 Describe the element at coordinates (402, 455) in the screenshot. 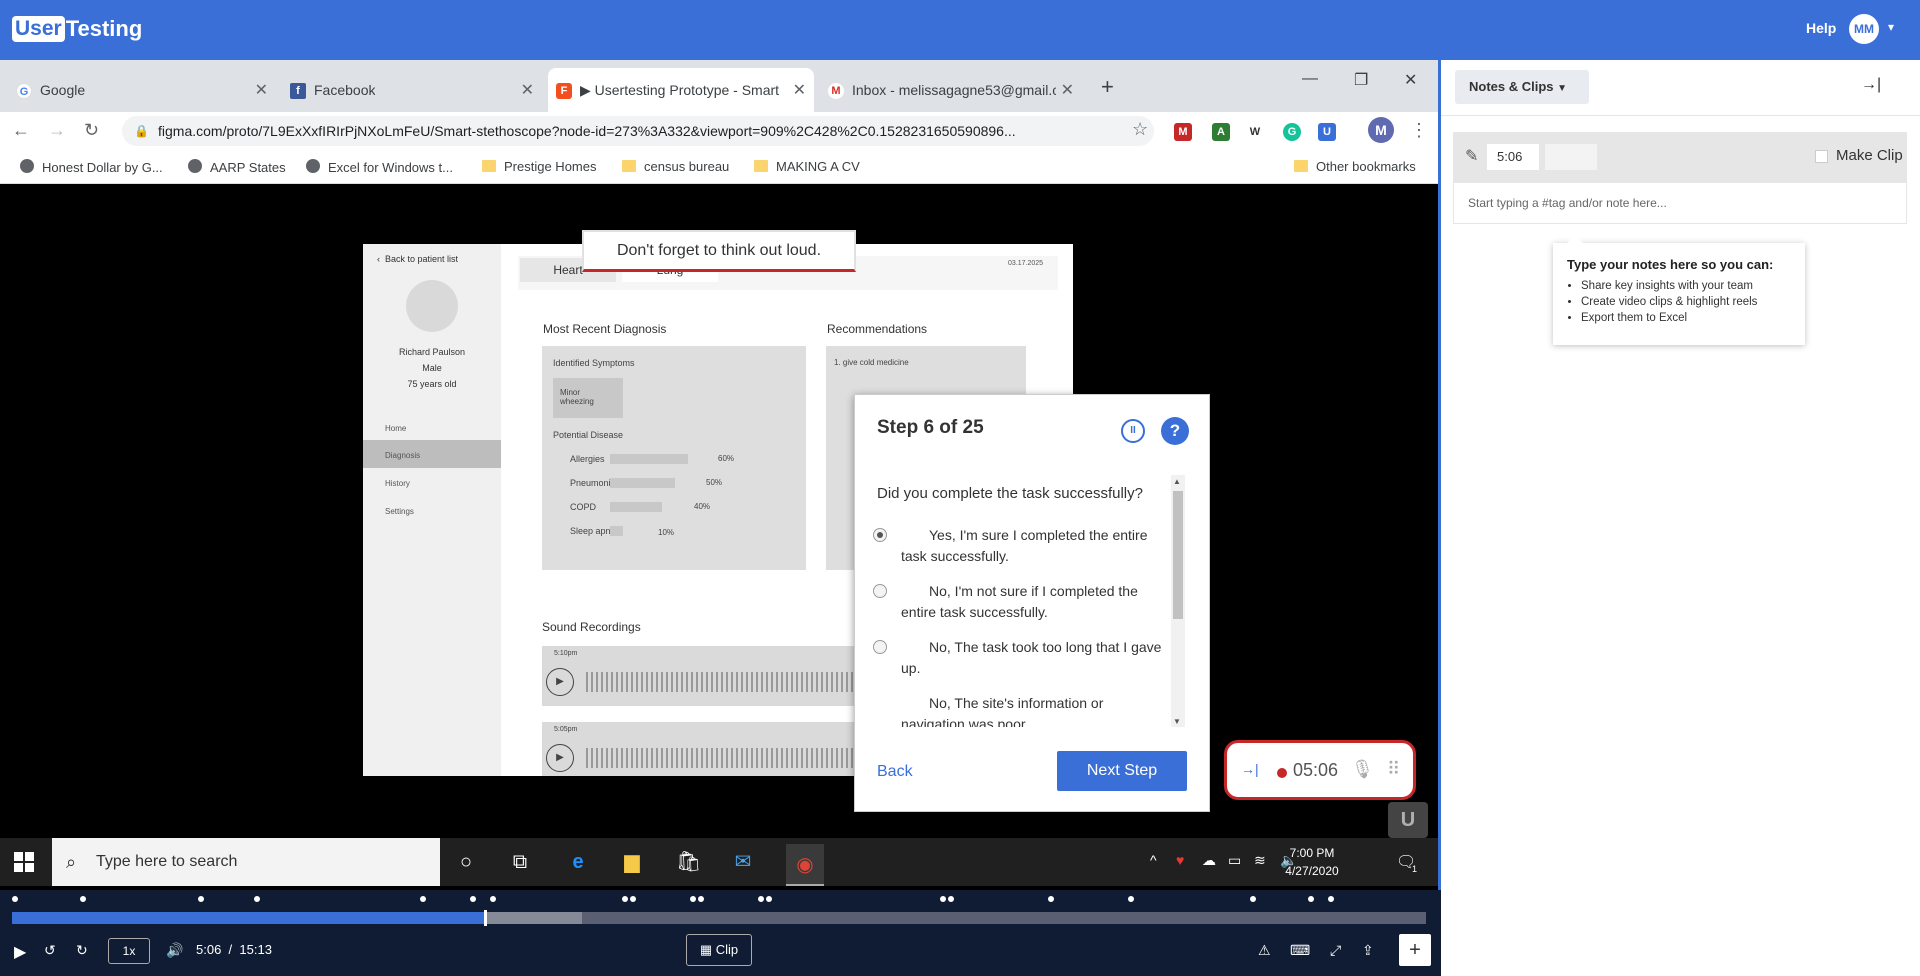

I see `proto-nav-diagnosis: Diagnosis` at that location.